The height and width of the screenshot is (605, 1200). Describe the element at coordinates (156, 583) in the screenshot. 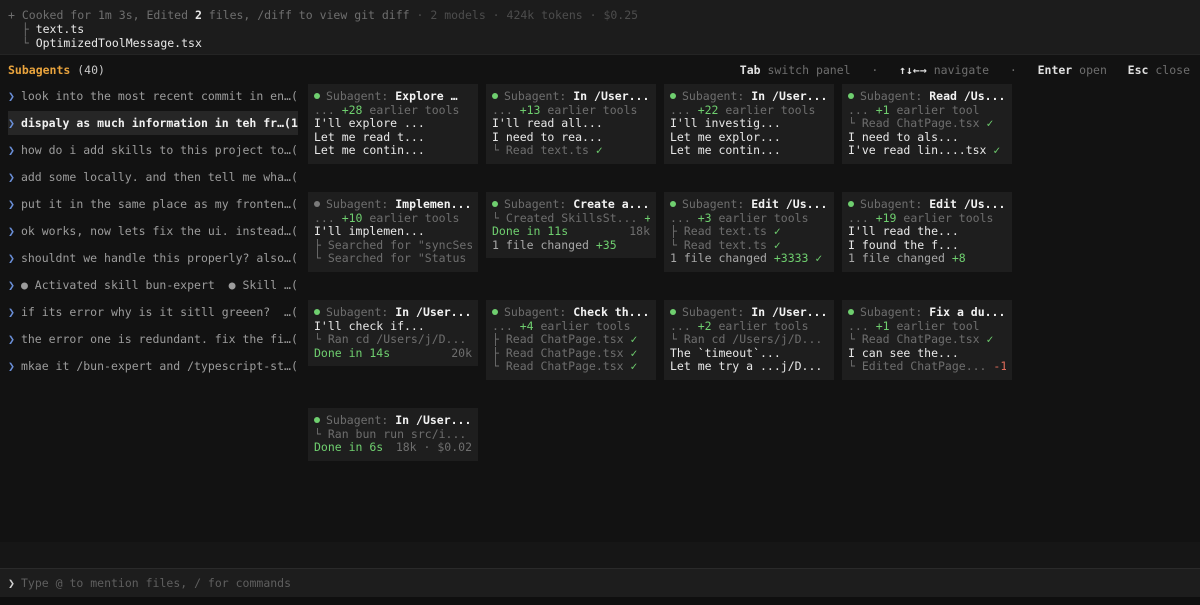

I see `prompt-input: Type @ to mention files, / for commands` at that location.